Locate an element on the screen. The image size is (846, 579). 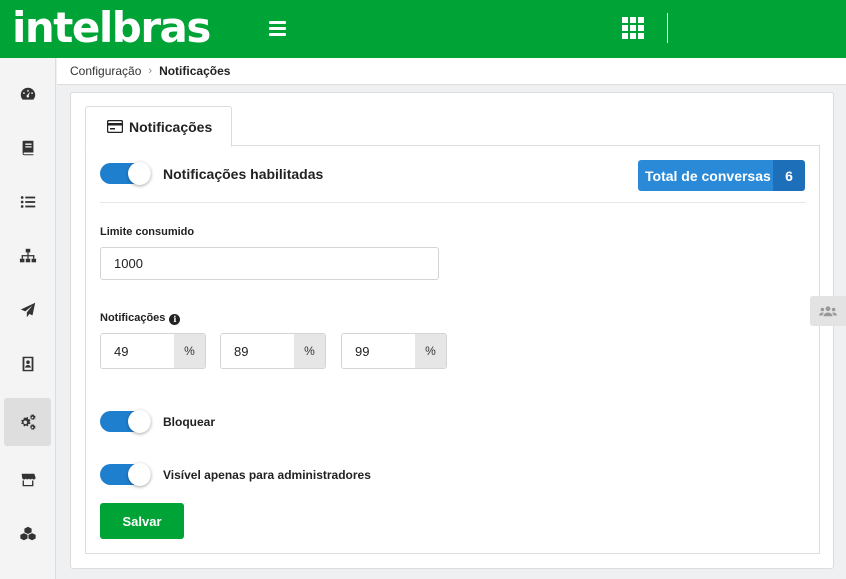
book-icon is located at coordinates (27, 148).